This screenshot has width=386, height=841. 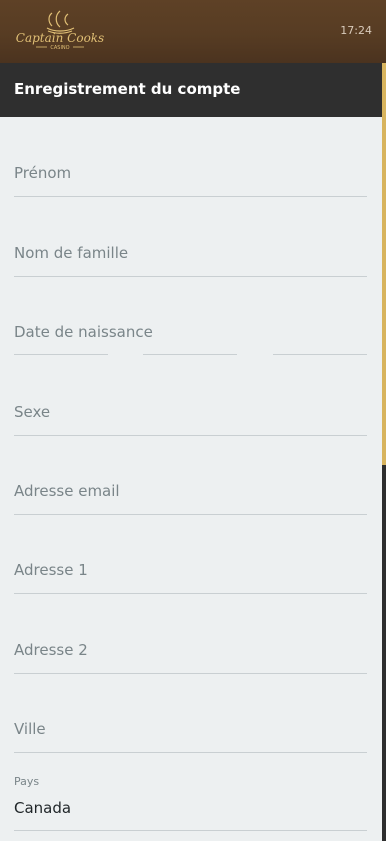 What do you see at coordinates (51, 570) in the screenshot?
I see `address1-placeholder: Adresse 1` at bounding box center [51, 570].